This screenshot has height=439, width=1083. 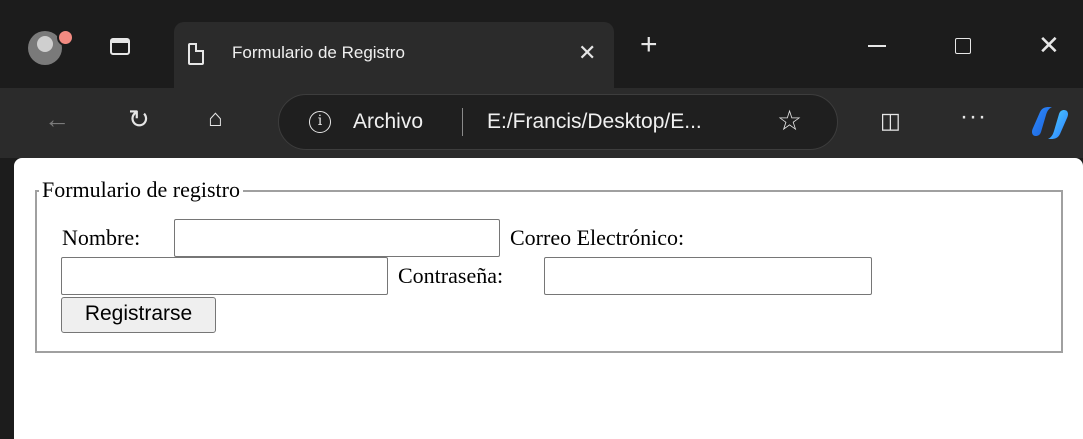 I want to click on copilot-icon, so click(x=1050, y=123).